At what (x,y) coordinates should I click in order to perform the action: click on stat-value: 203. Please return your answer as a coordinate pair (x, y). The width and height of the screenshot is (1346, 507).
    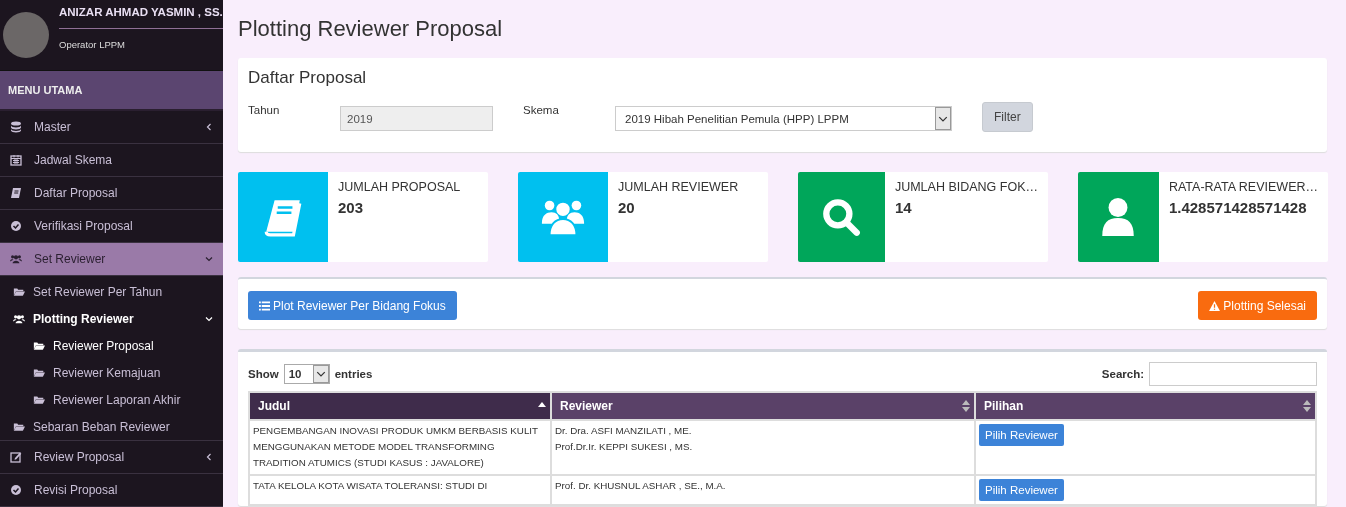
    Looking at the image, I should click on (351, 207).